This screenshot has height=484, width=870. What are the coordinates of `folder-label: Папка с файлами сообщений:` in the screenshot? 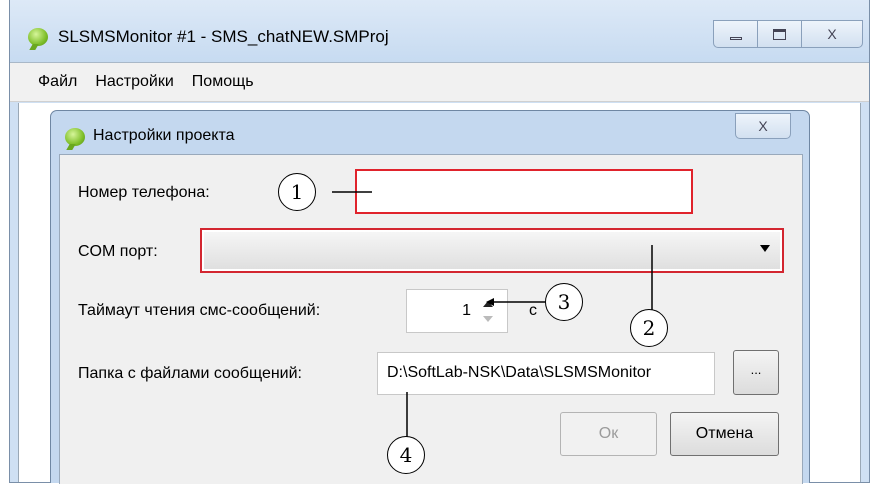 It's located at (190, 373).